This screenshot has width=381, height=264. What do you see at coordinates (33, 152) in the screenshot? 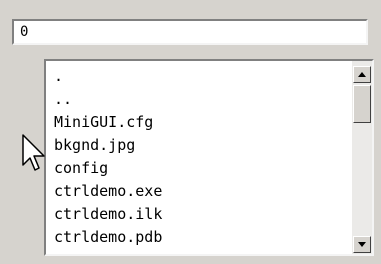
I see `arrow-cursor-icon` at bounding box center [33, 152].